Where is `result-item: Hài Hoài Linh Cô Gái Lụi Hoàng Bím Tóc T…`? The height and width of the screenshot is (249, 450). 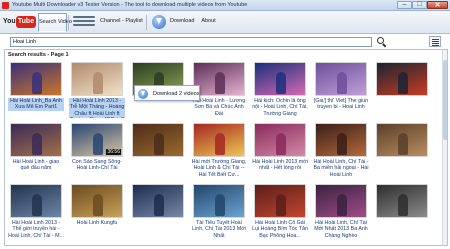
result-item: Hài Hoài Linh Cô Gái Lụi Hoàng Bím Tóc T… is located at coordinates (280, 214).